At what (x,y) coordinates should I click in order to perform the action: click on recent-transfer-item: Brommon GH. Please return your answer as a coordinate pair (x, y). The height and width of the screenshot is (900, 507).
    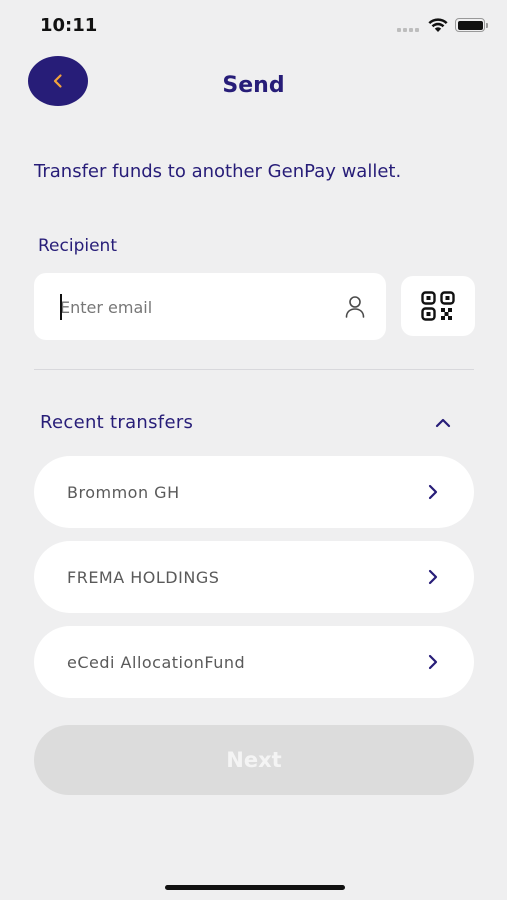
    Looking at the image, I should click on (254, 492).